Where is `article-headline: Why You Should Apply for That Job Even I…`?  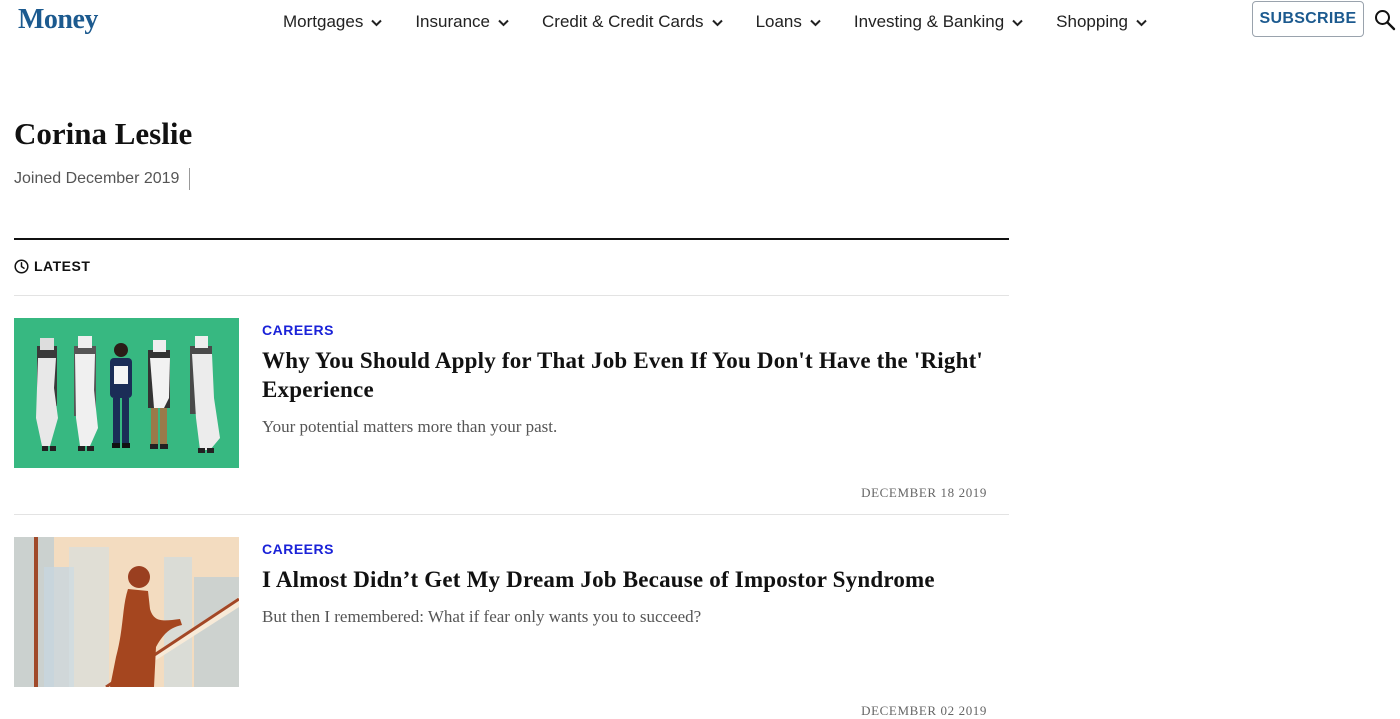 article-headline: Why You Should Apply for That Job Even I… is located at coordinates (634, 375).